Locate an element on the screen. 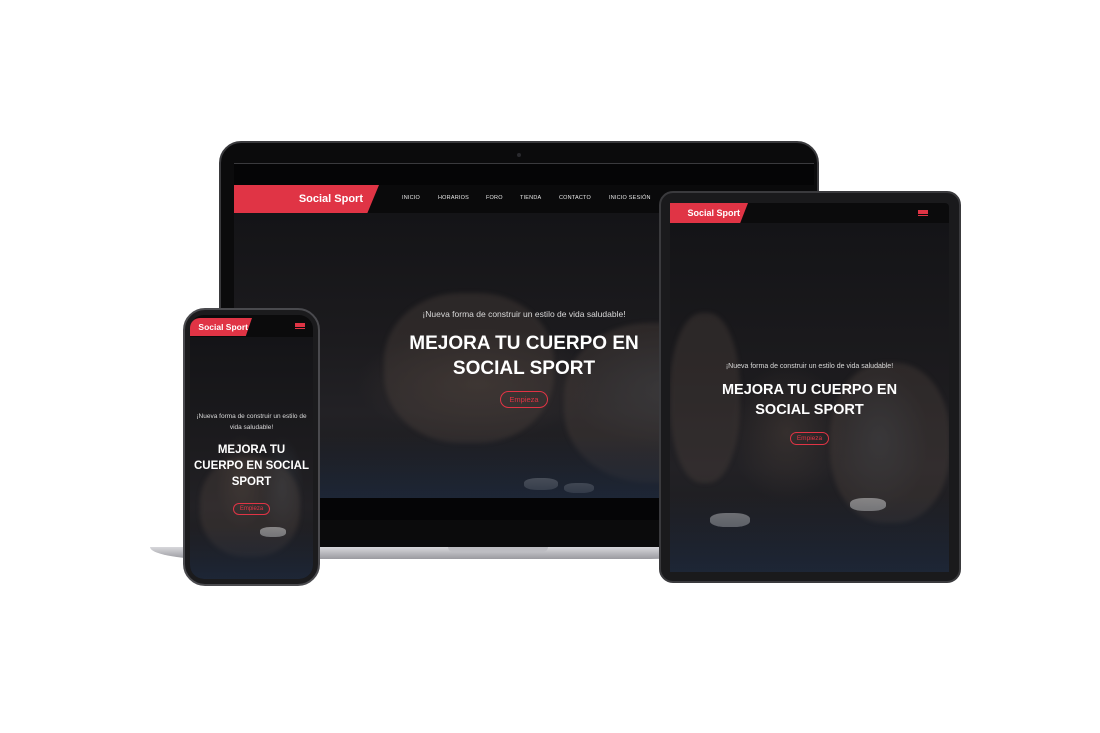 This screenshot has width=1100, height=733. nav-link-foro: FORO is located at coordinates (494, 198).